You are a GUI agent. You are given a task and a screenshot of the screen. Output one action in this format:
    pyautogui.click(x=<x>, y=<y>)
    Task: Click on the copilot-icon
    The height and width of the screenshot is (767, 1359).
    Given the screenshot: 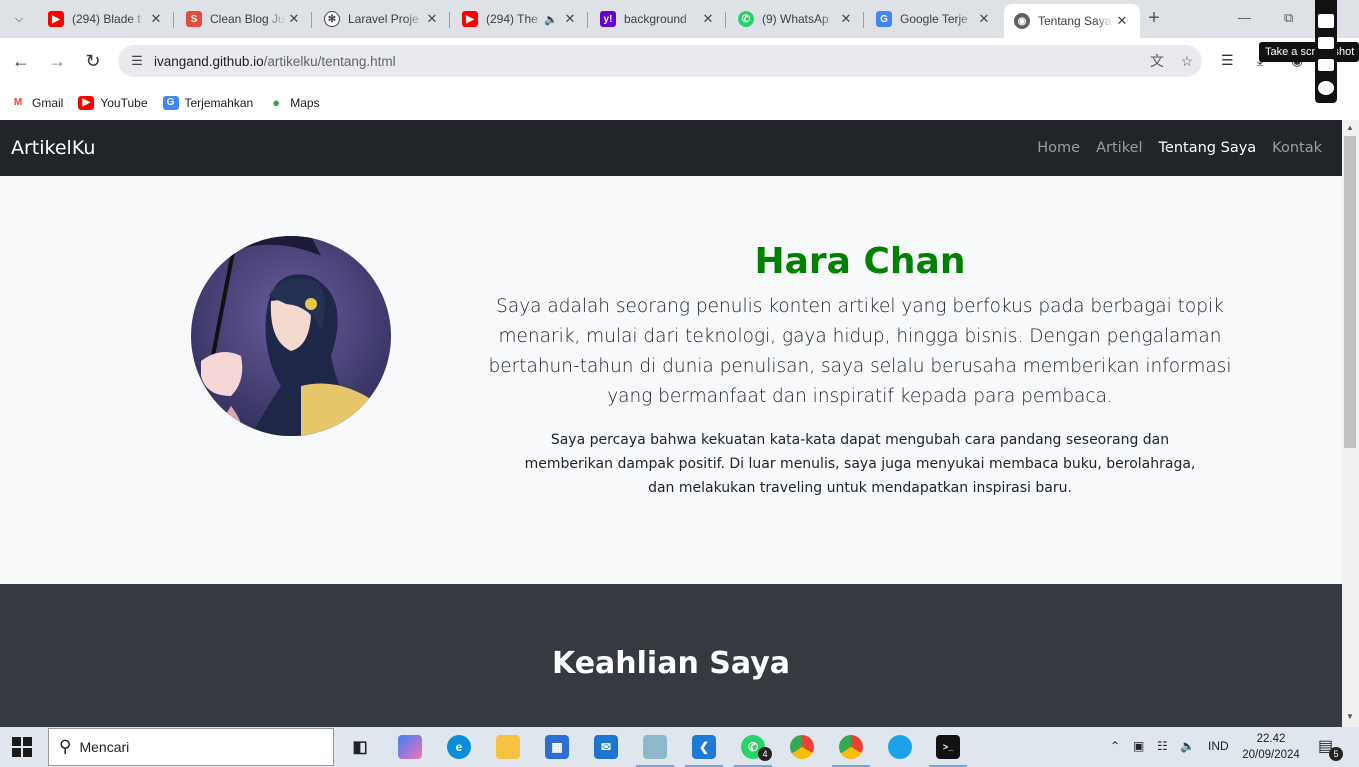 What is the action you would take?
    pyautogui.click(x=410, y=747)
    